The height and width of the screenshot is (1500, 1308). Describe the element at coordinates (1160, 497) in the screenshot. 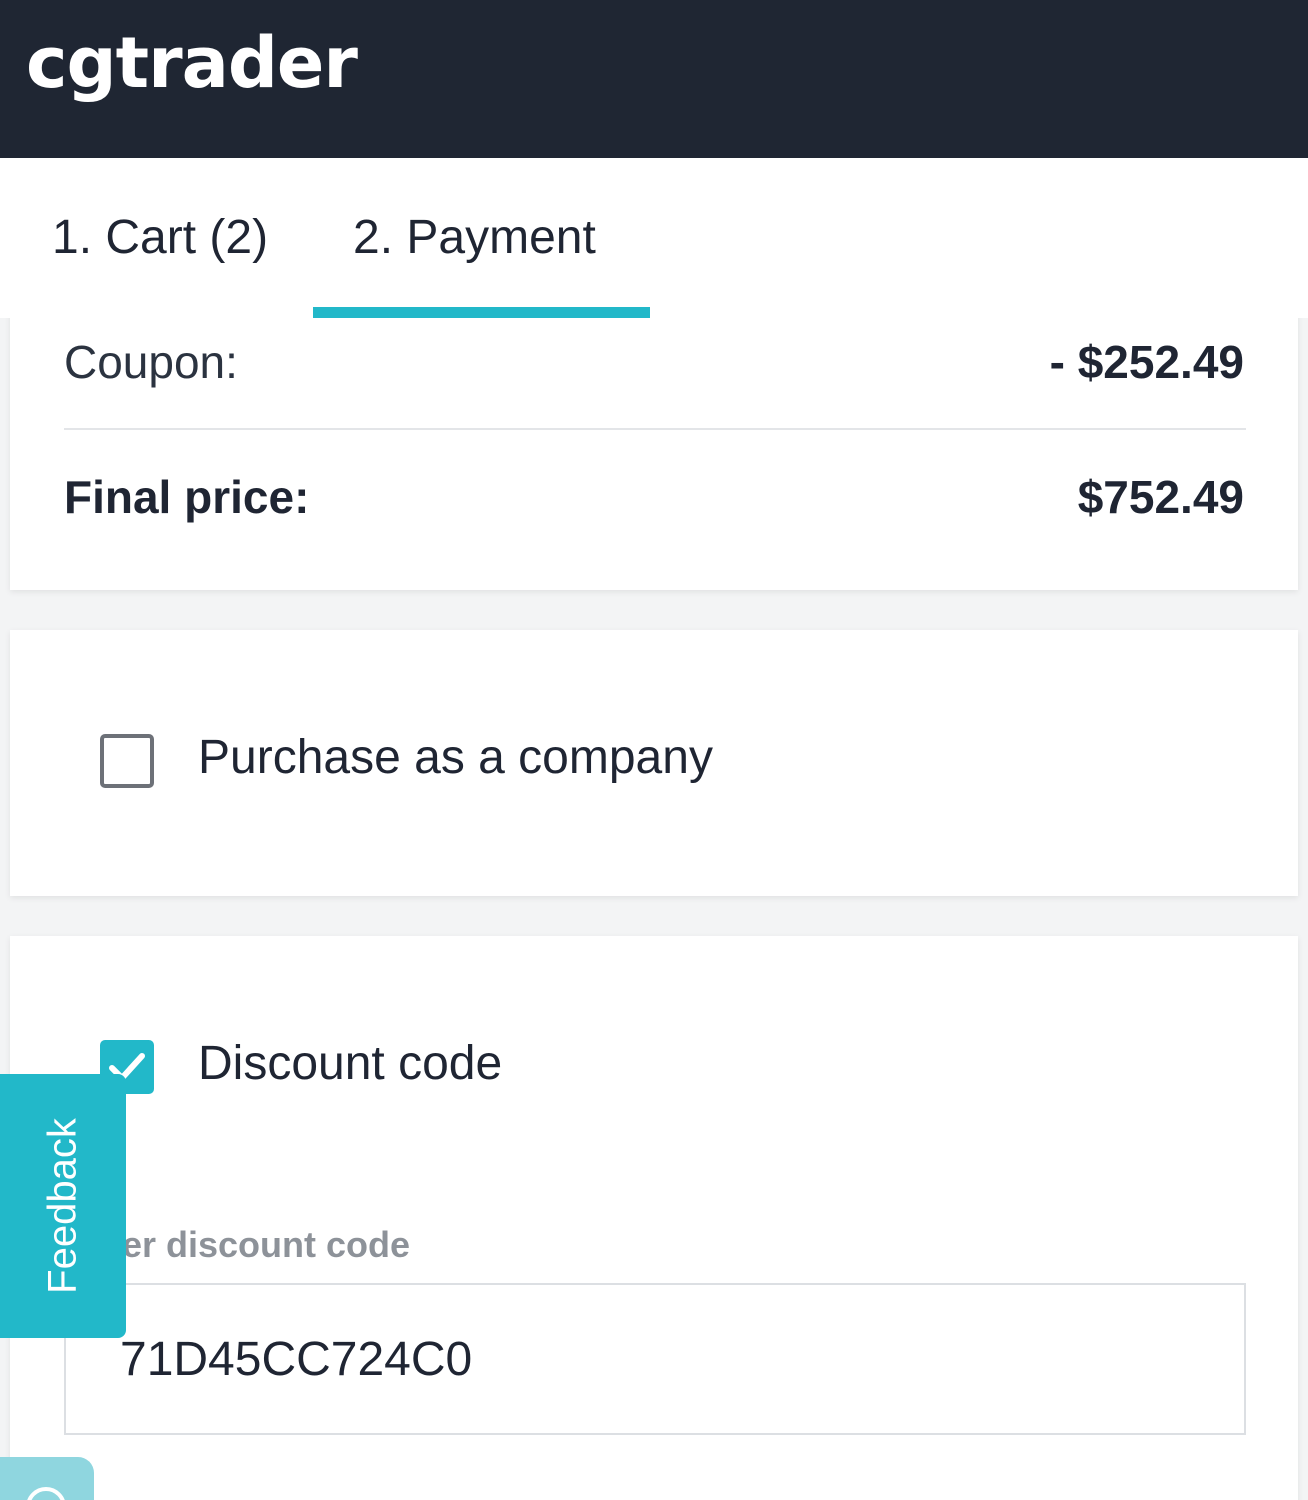

I see `final-price-value: $752.49` at that location.